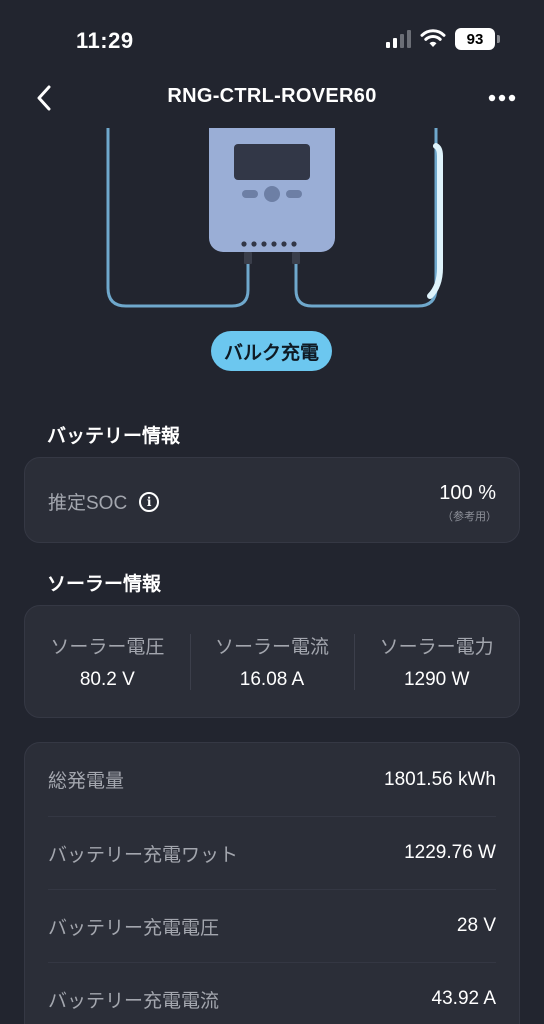 The height and width of the screenshot is (1024, 544). I want to click on stat-value: 28 V, so click(476, 925).